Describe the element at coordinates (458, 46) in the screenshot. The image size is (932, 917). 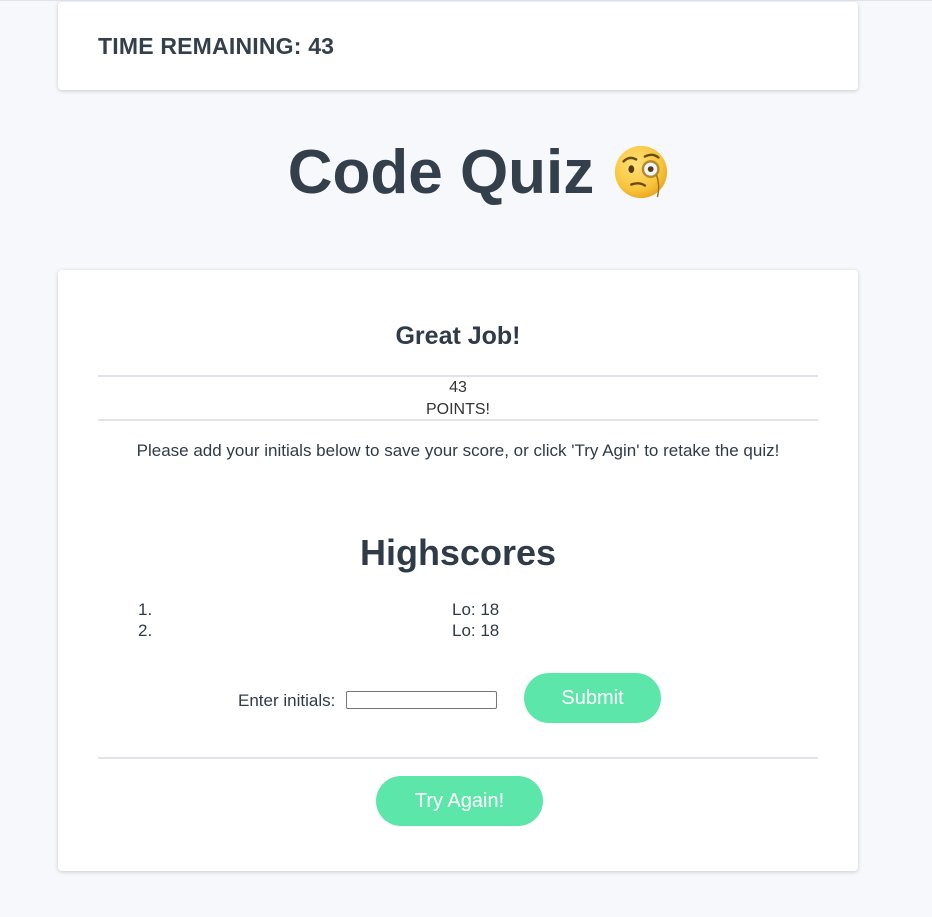
I see `timer-card: TIME REMAINING: 43` at that location.